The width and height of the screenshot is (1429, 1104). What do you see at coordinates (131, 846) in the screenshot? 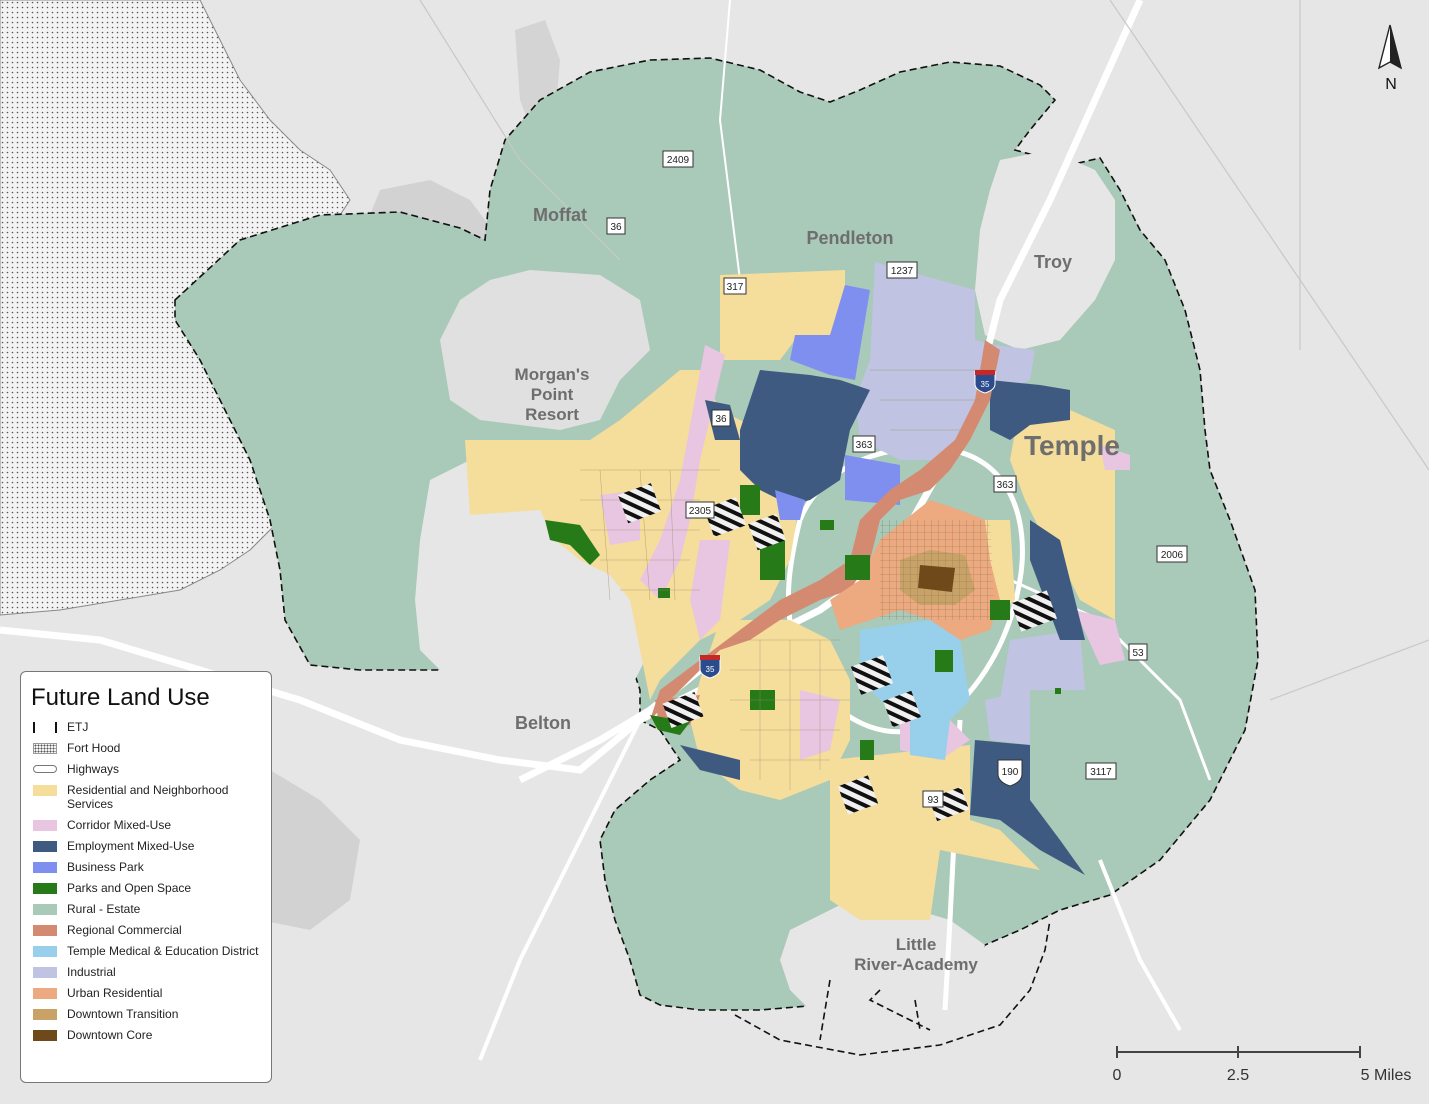
I see `legend-label: Employment Mixed-Use` at bounding box center [131, 846].